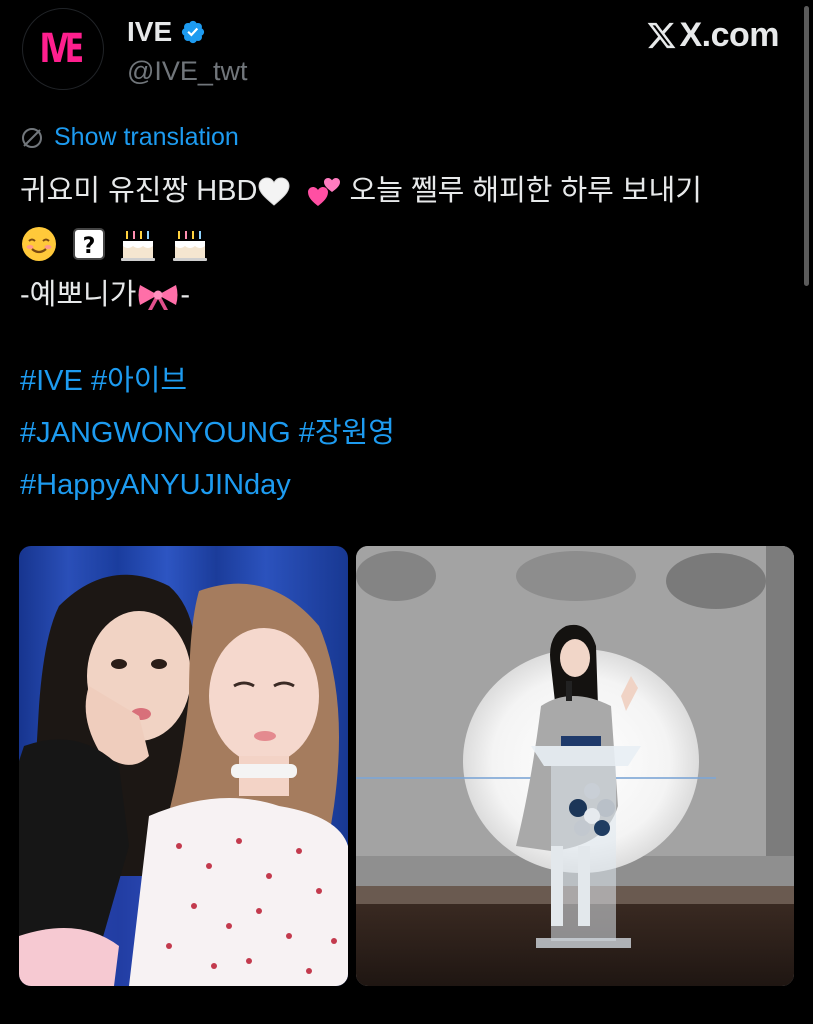  Describe the element at coordinates (806, 146) in the screenshot. I see `scrollbar` at that location.